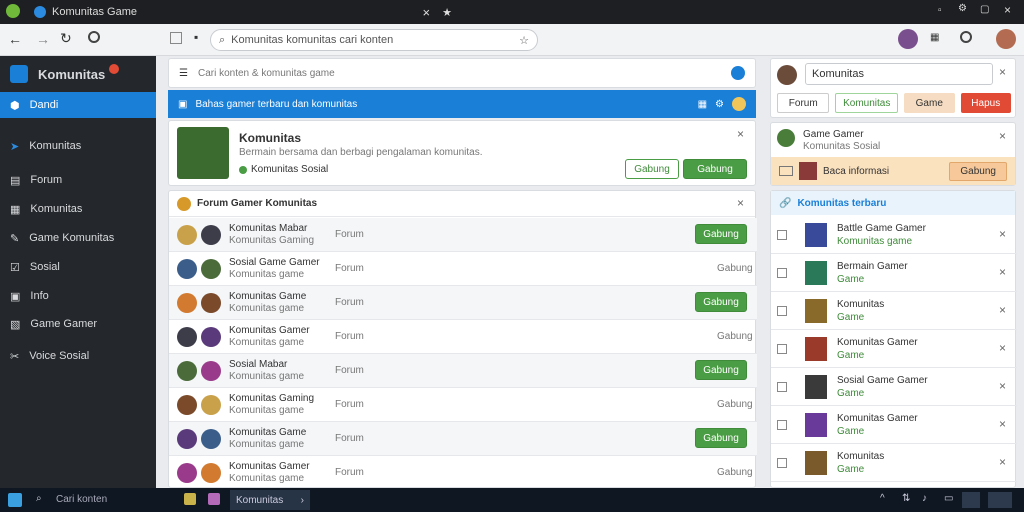 This screenshot has height=512, width=1024. Describe the element at coordinates (78, 74) in the screenshot. I see `sidebar-brand: Komunitas` at that location.